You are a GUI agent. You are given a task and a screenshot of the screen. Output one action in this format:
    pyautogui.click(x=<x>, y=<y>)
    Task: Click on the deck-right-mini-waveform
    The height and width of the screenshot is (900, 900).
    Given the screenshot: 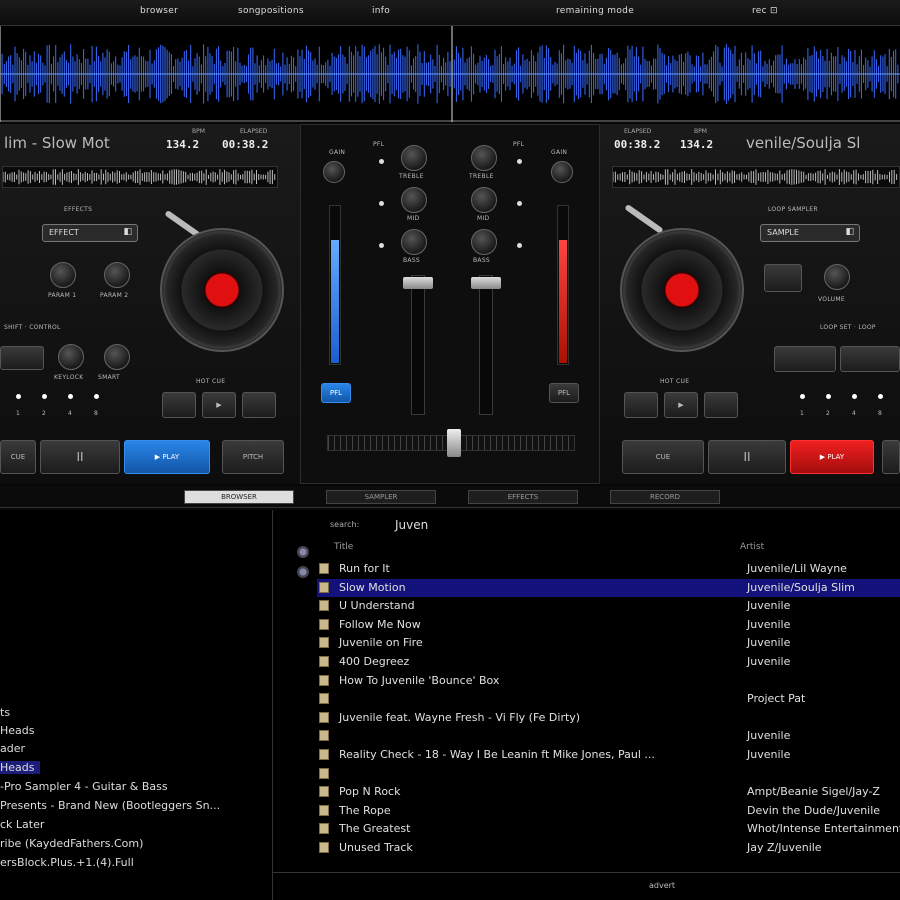 What is the action you would take?
    pyautogui.click(x=756, y=177)
    